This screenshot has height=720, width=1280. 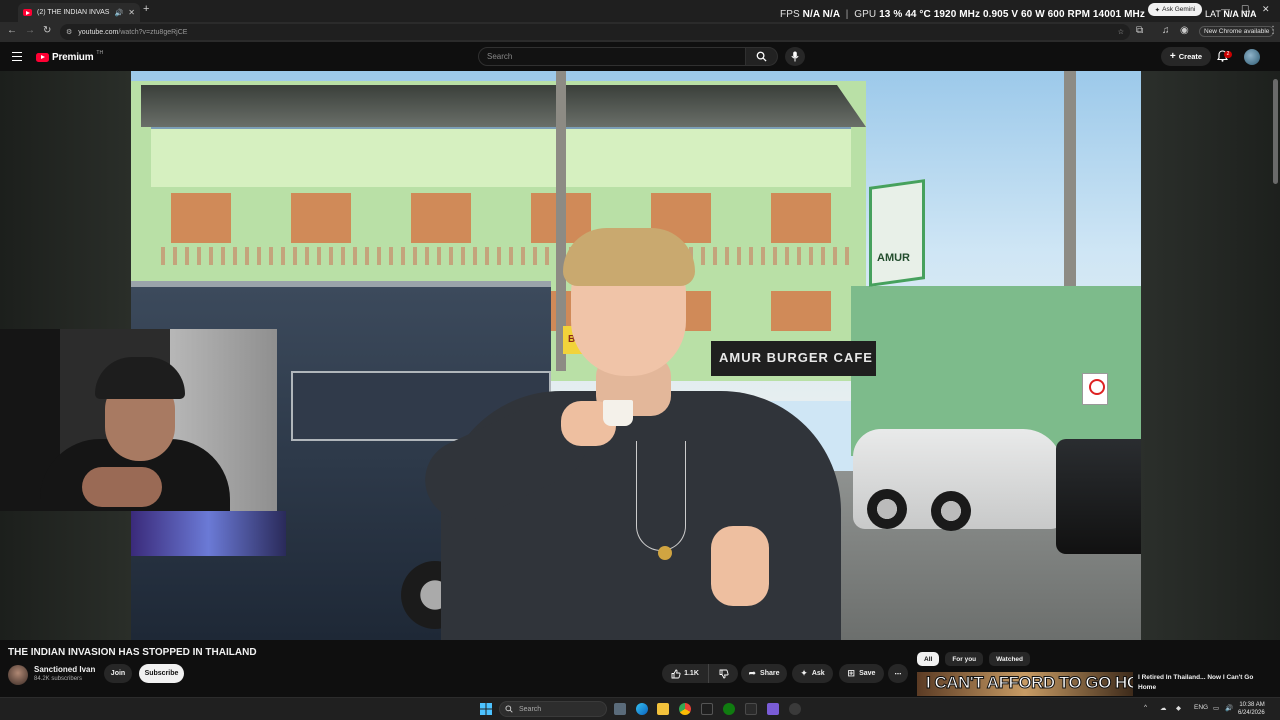 I want to click on obs-app-icon, so click(x=773, y=709).